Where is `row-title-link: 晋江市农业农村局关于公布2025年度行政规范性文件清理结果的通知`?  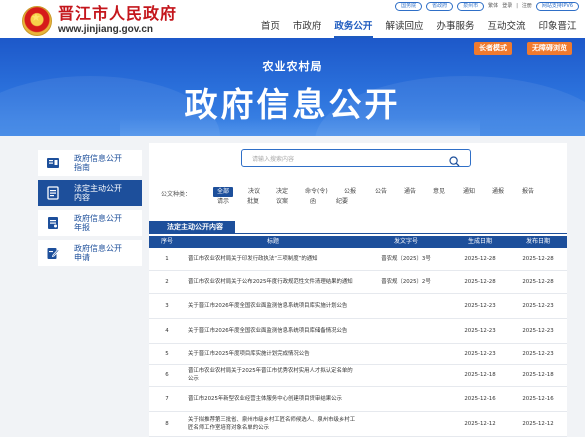
row-title-link: 晋江市农业农村局关于公布2025年度行政规范性文件清理结果的通知 is located at coordinates (273, 282).